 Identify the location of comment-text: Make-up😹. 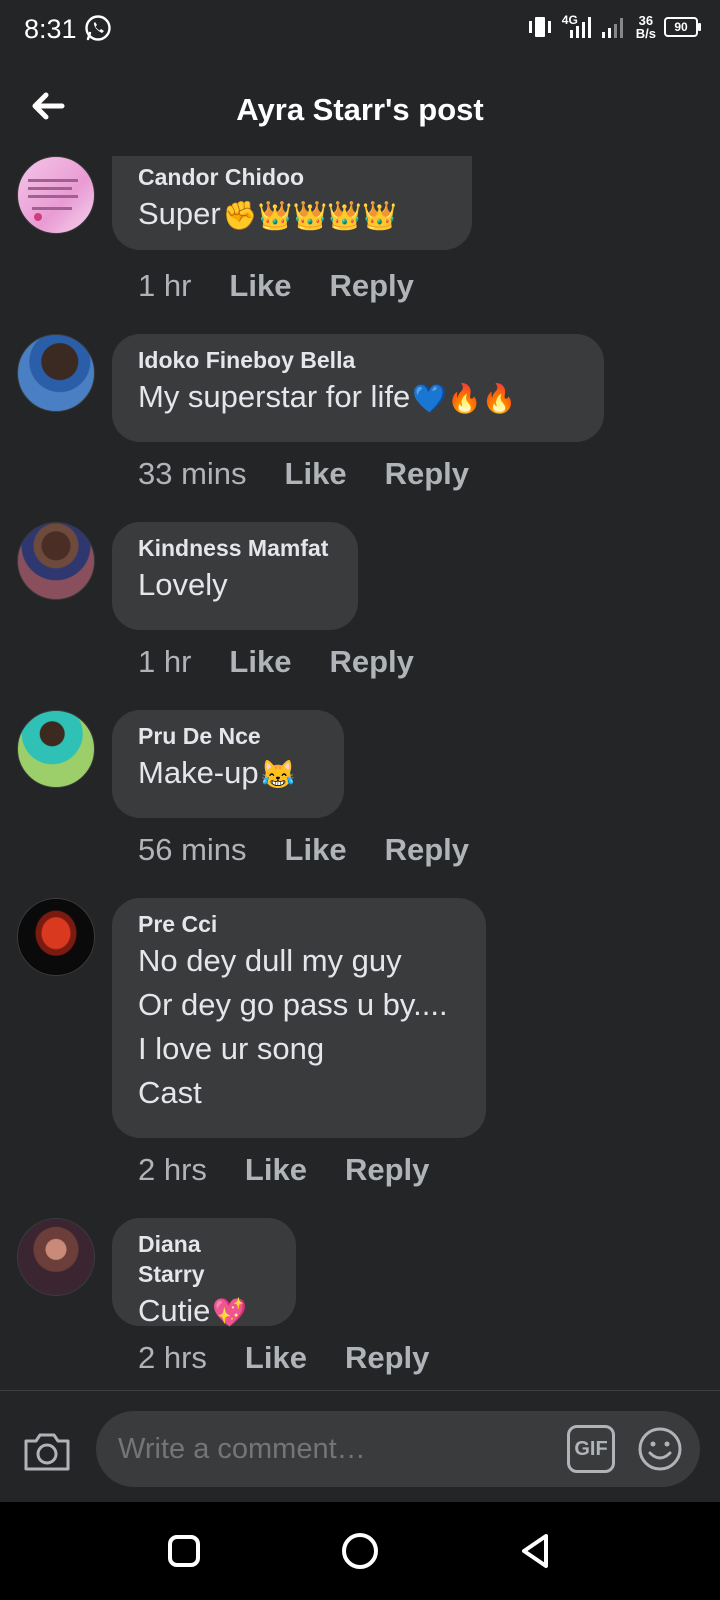
(217, 772).